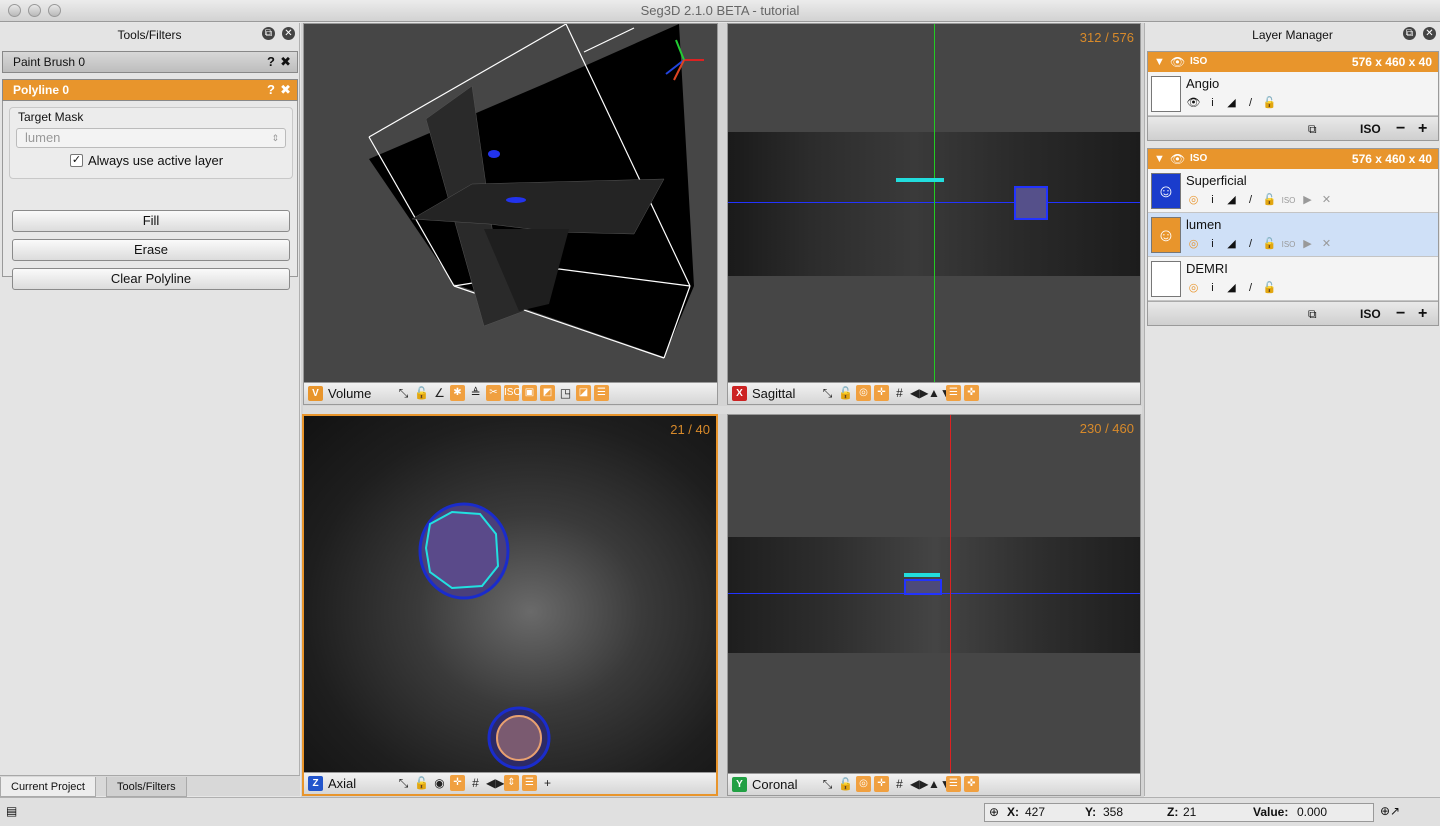 This screenshot has height=826, width=1440. What do you see at coordinates (934, 605) in the screenshot?
I see `coronal-viewer: 230 / 460 Y Coronal ⤡ 🔓 ◎ ✛ # ◀▶ ▲▼ ☰ ✜` at bounding box center [934, 605].